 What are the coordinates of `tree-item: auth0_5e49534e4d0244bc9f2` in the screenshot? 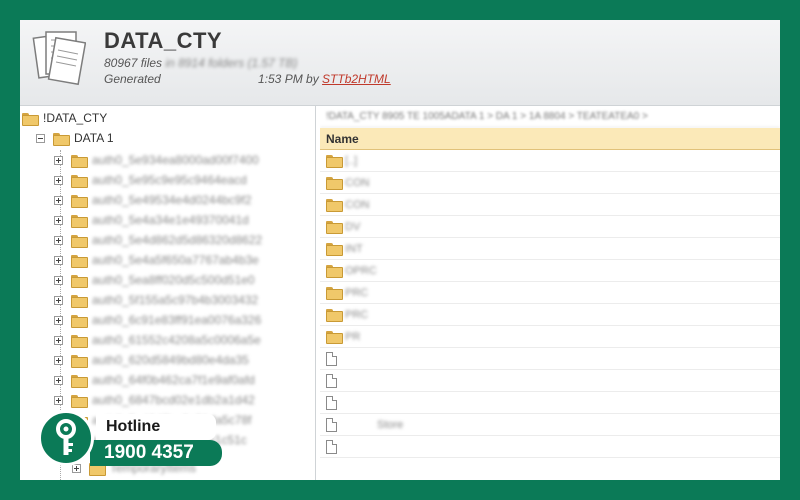 It's located at (153, 200).